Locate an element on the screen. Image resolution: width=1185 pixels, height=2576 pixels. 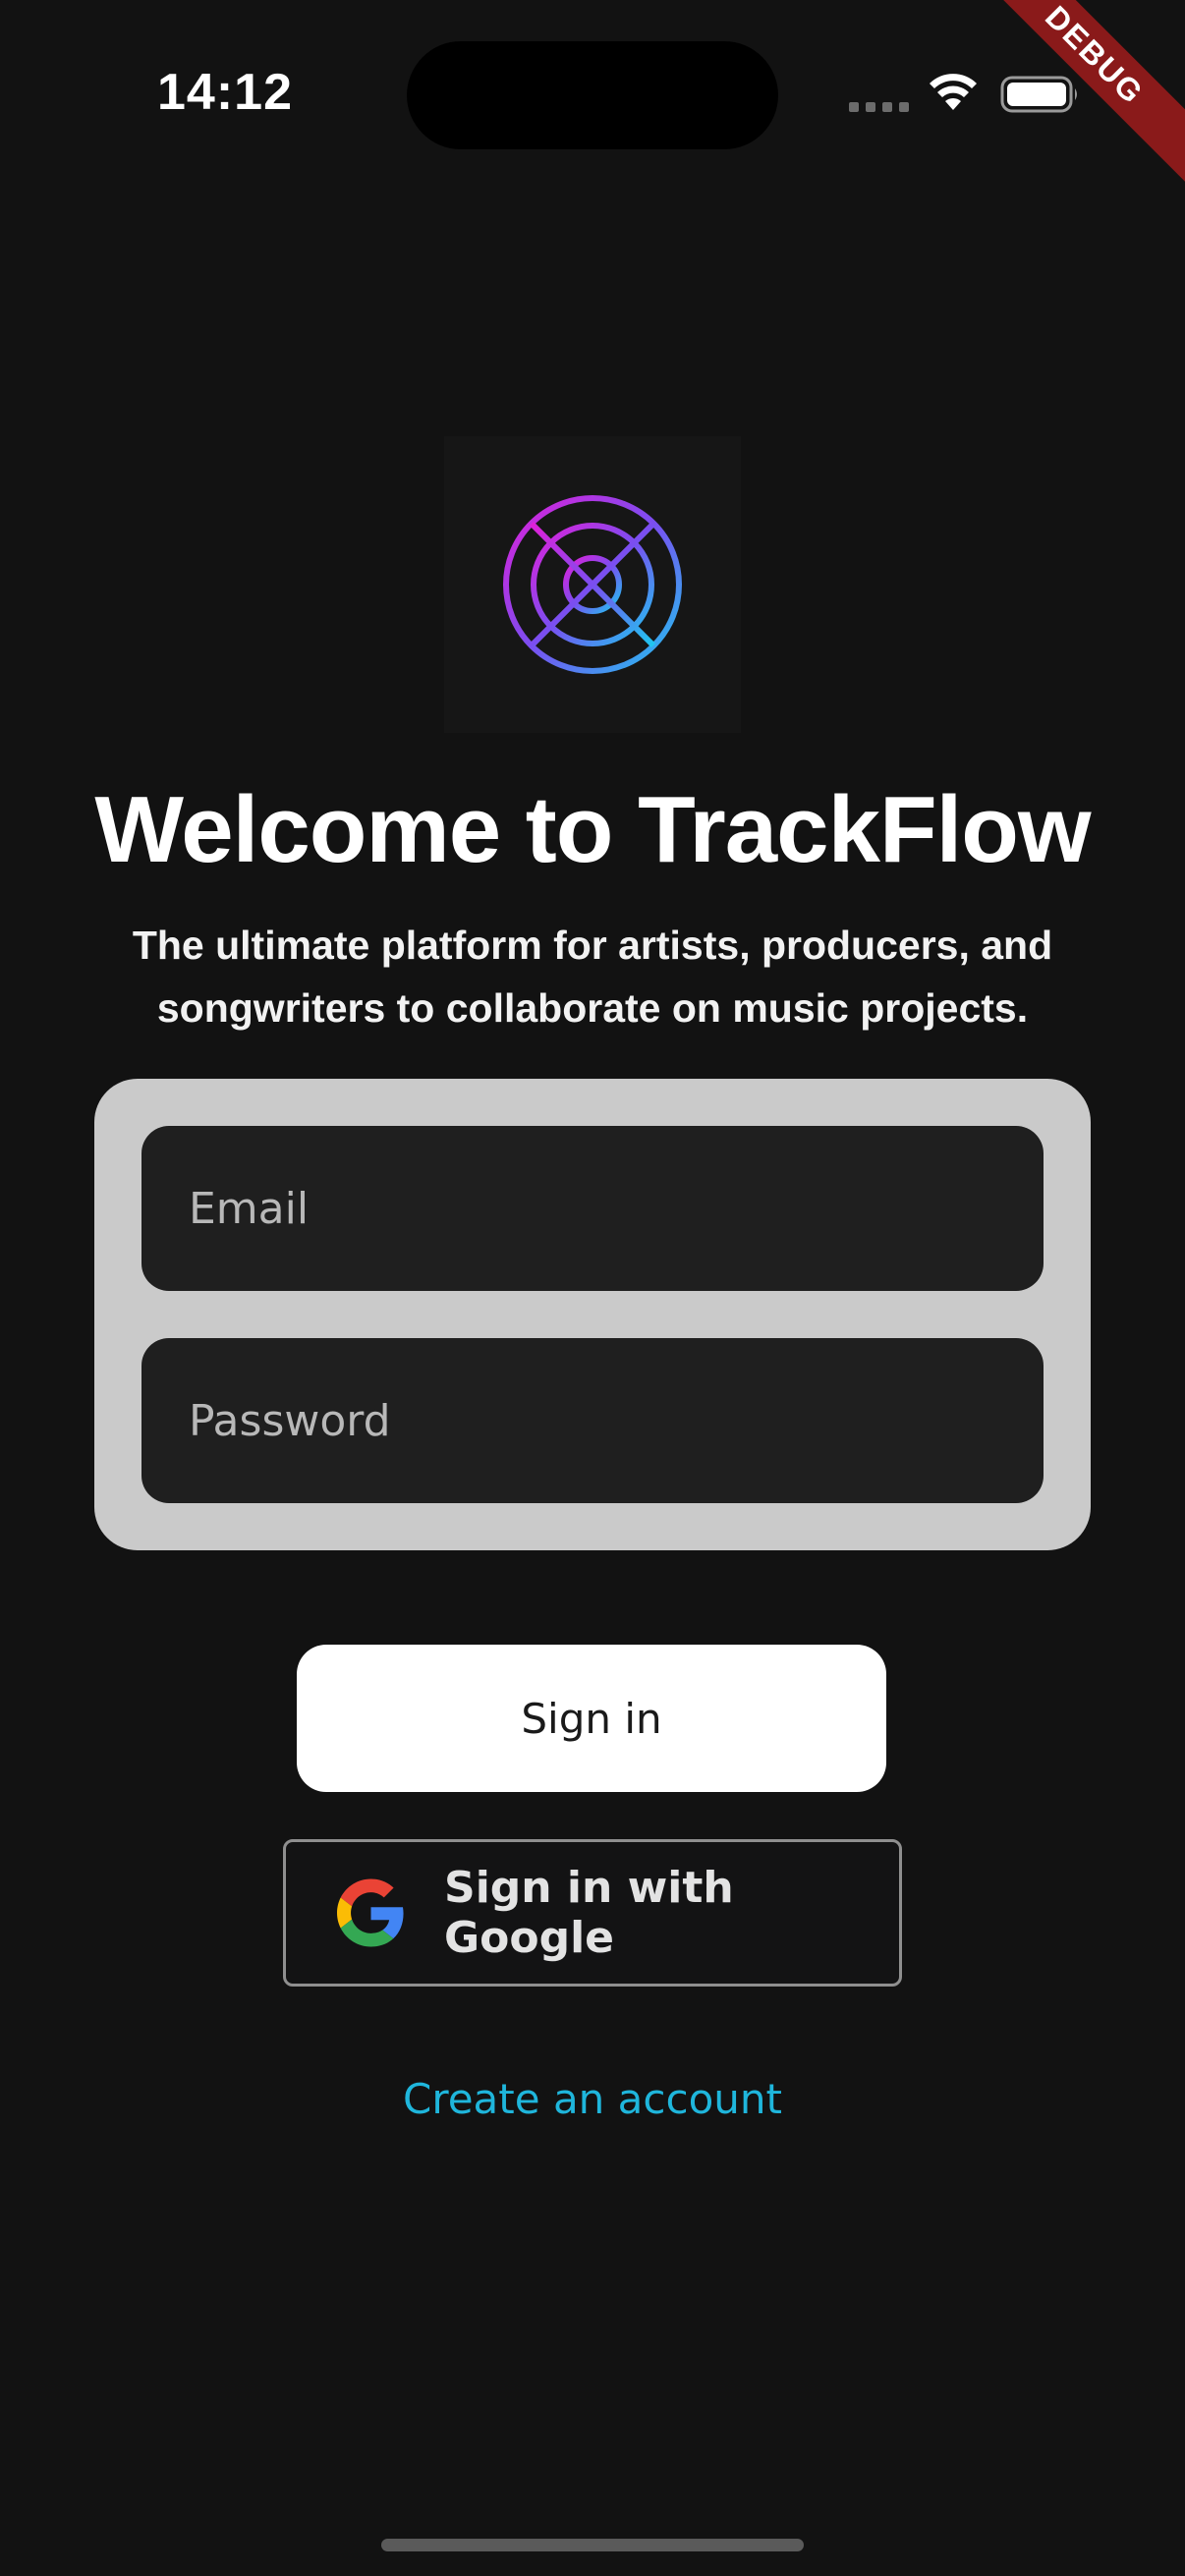
page-title: Welcome to TrackFlow is located at coordinates (592, 829).